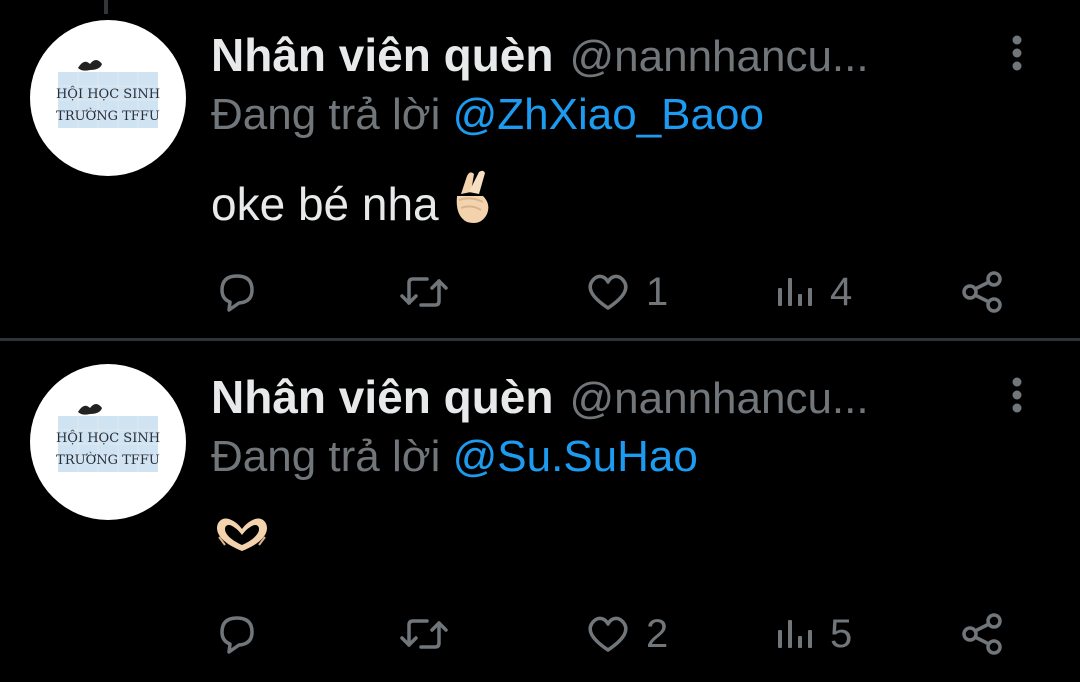 This screenshot has height=682, width=1080. What do you see at coordinates (540, 292) in the screenshot?
I see `tweet-actions: 1 4` at bounding box center [540, 292].